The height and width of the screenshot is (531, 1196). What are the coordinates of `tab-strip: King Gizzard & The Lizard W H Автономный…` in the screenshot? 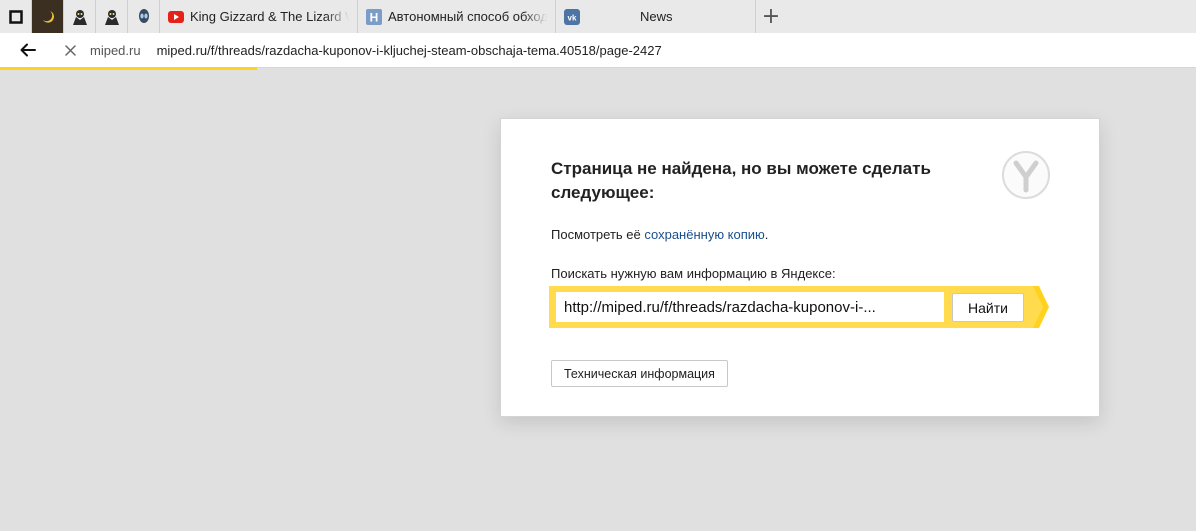 It's located at (598, 16).